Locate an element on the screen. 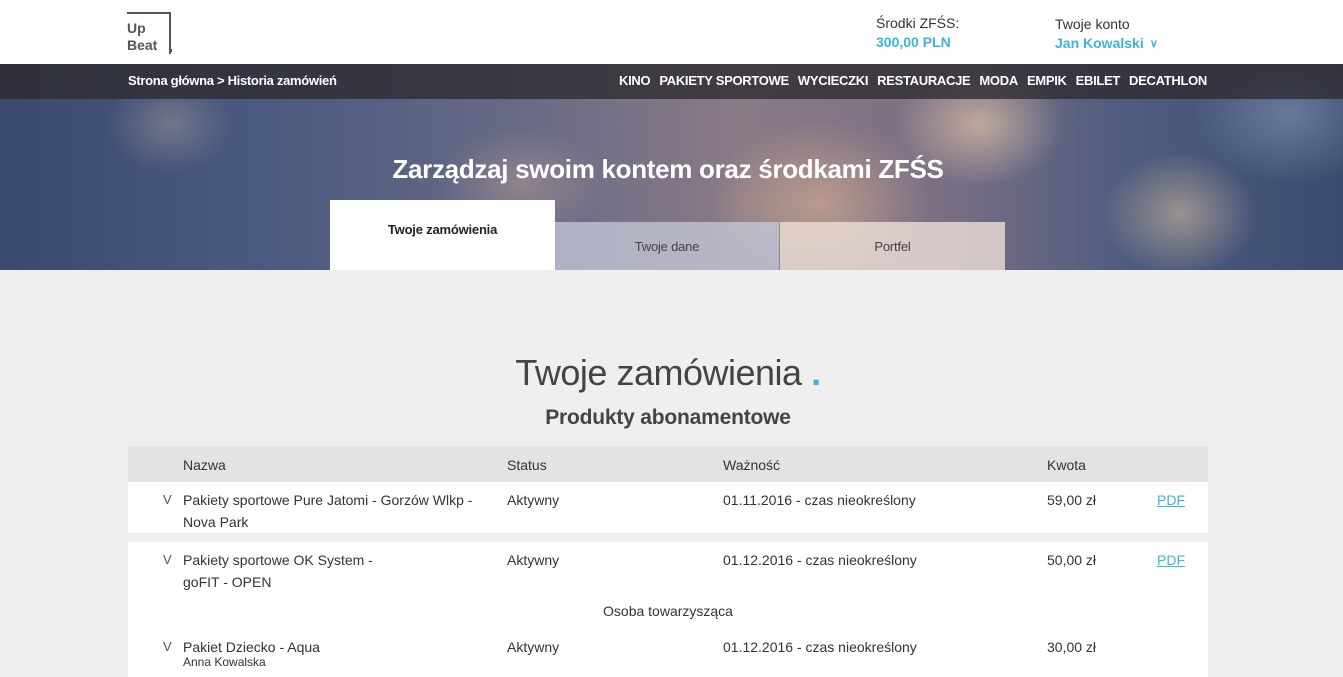 The height and width of the screenshot is (677, 1343). column-header-validity: Ważność is located at coordinates (752, 465).